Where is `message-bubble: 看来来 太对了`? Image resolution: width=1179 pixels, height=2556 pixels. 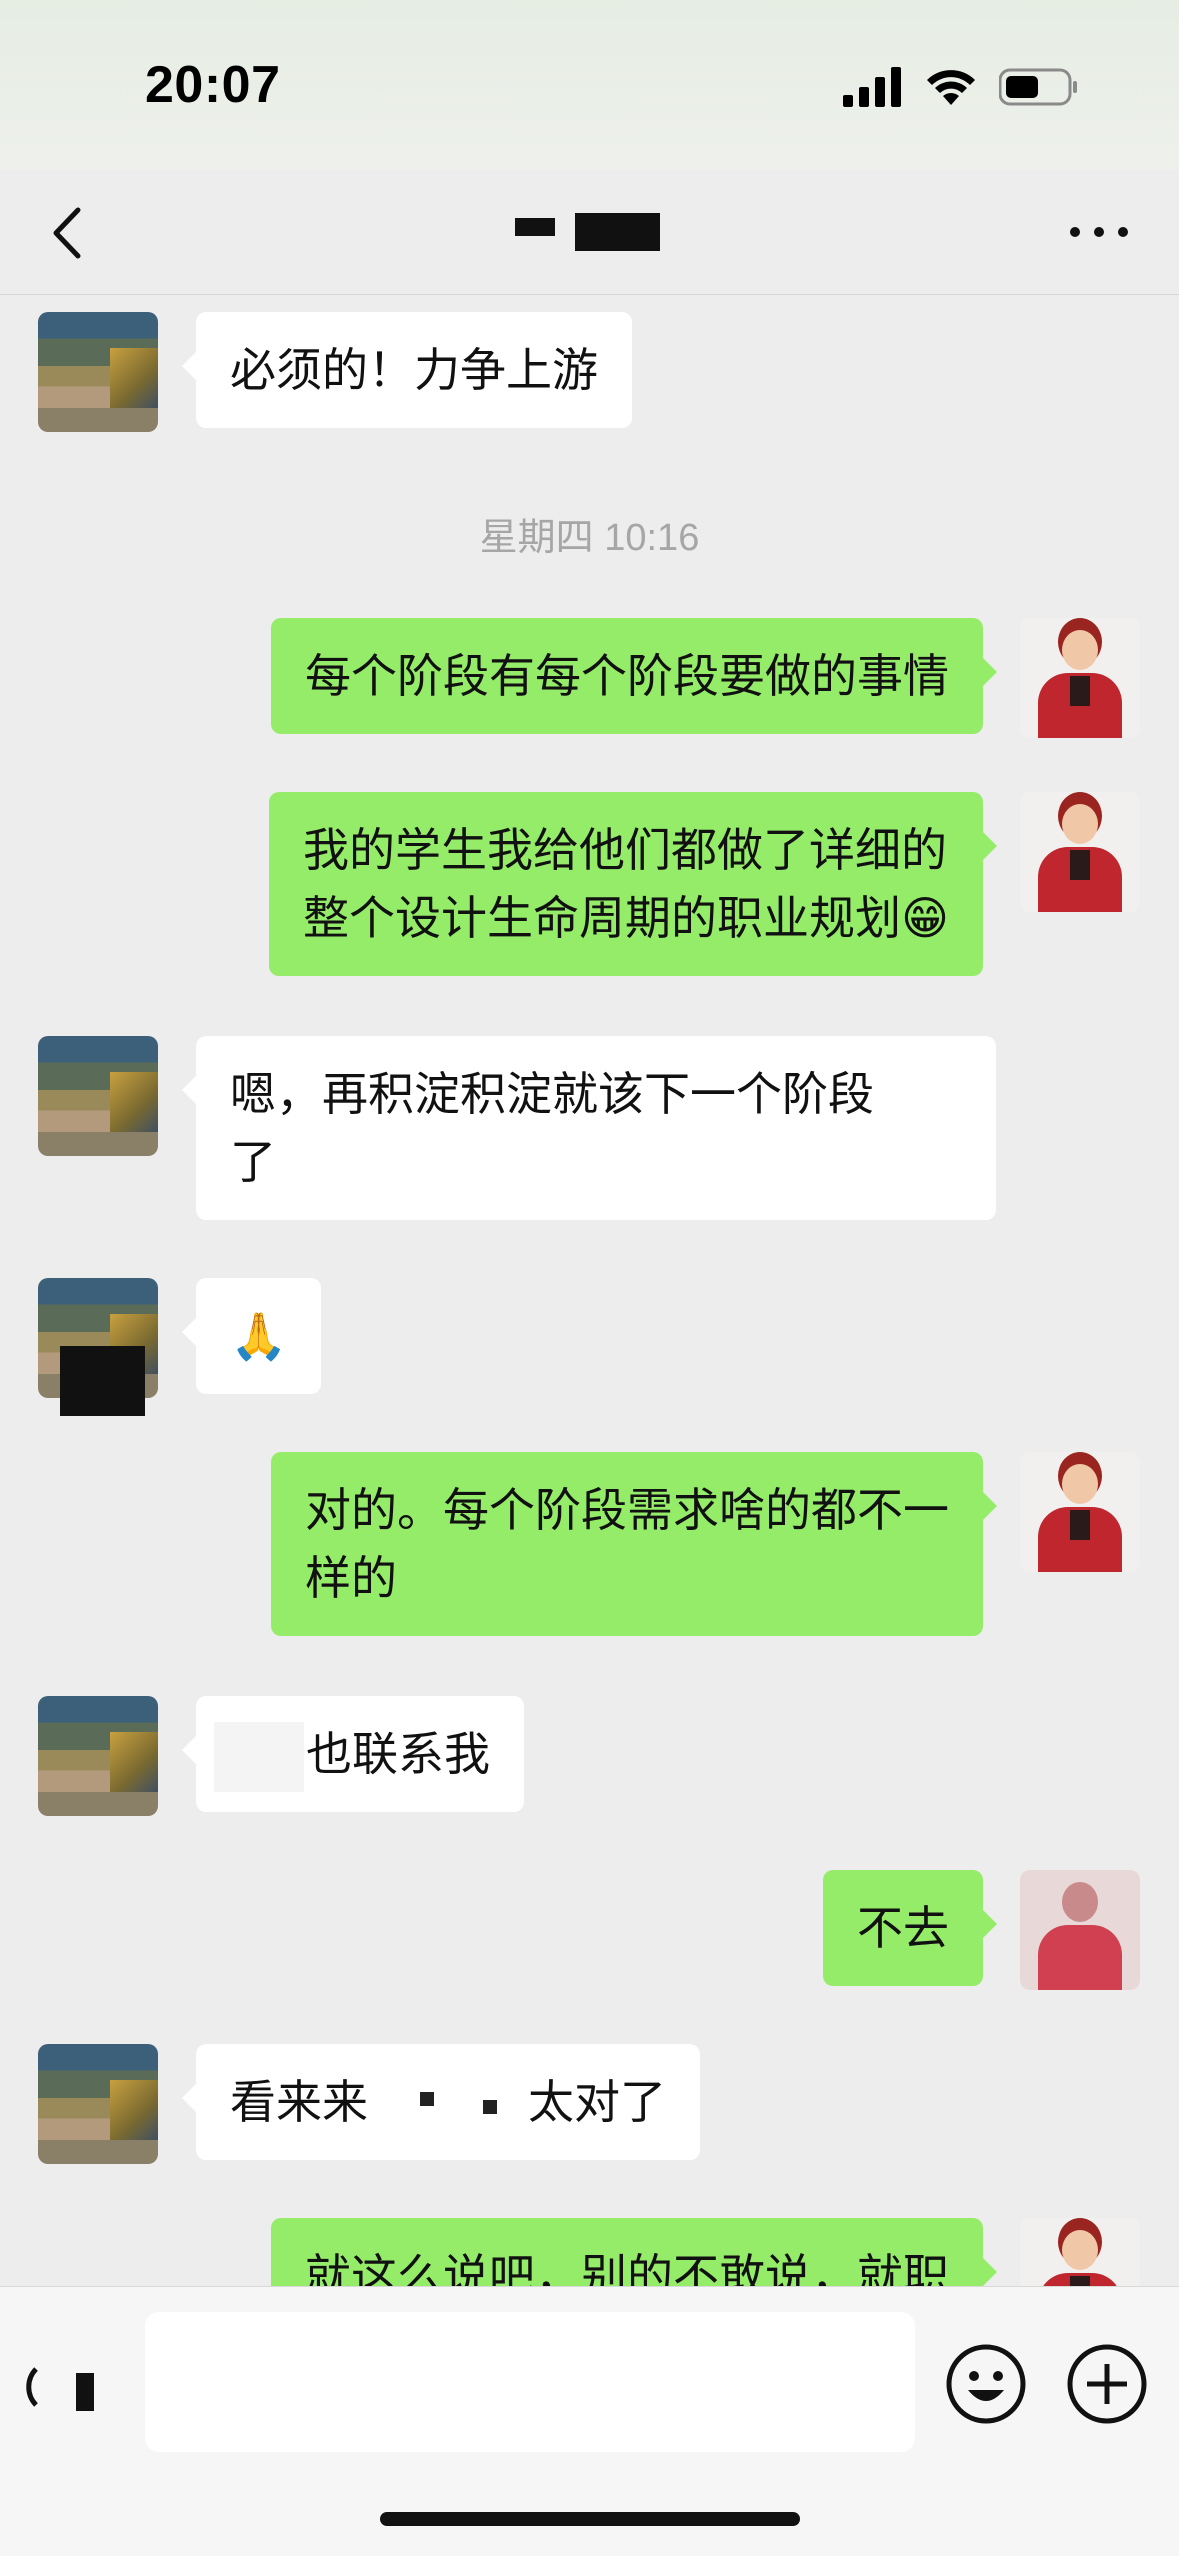 message-bubble: 看来来 太对了 is located at coordinates (441, 2102).